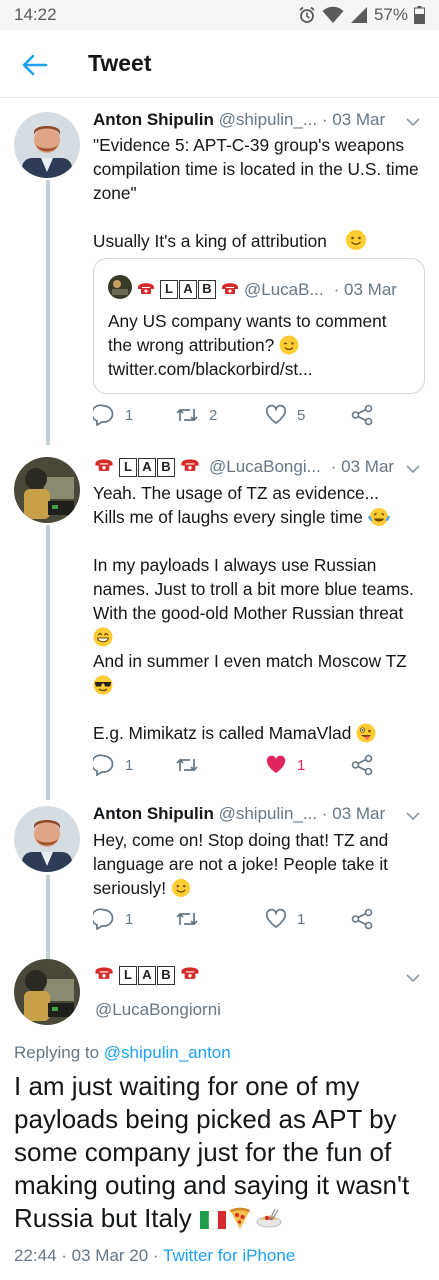  Describe the element at coordinates (419, 15) in the screenshot. I see `battery-icon` at that location.